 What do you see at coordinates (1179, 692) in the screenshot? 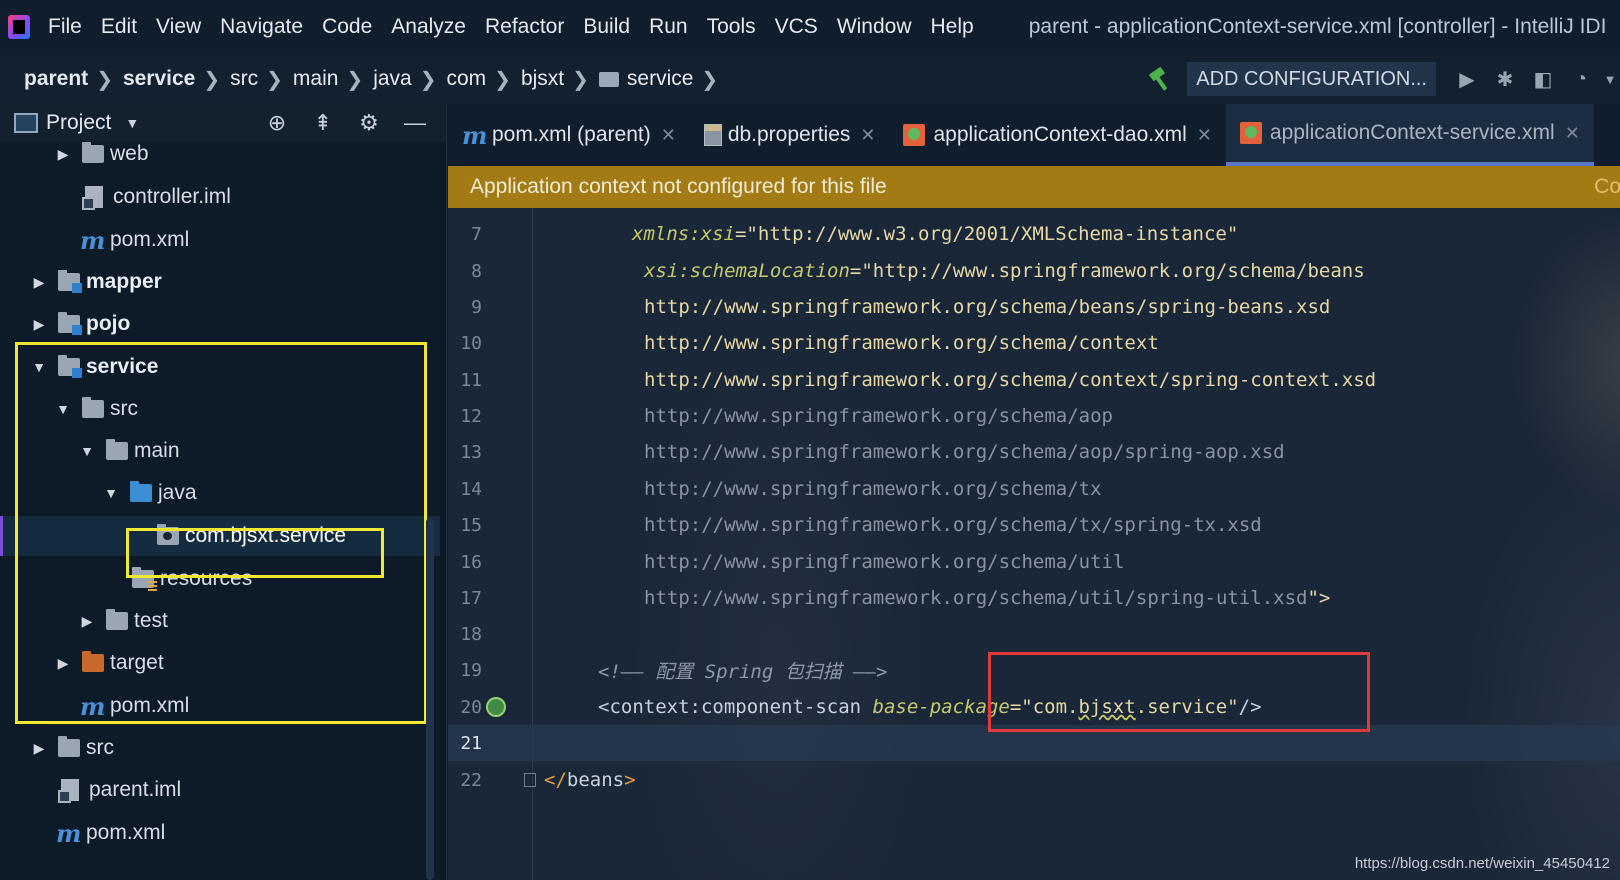
I see `highlight-box-base-package` at bounding box center [1179, 692].